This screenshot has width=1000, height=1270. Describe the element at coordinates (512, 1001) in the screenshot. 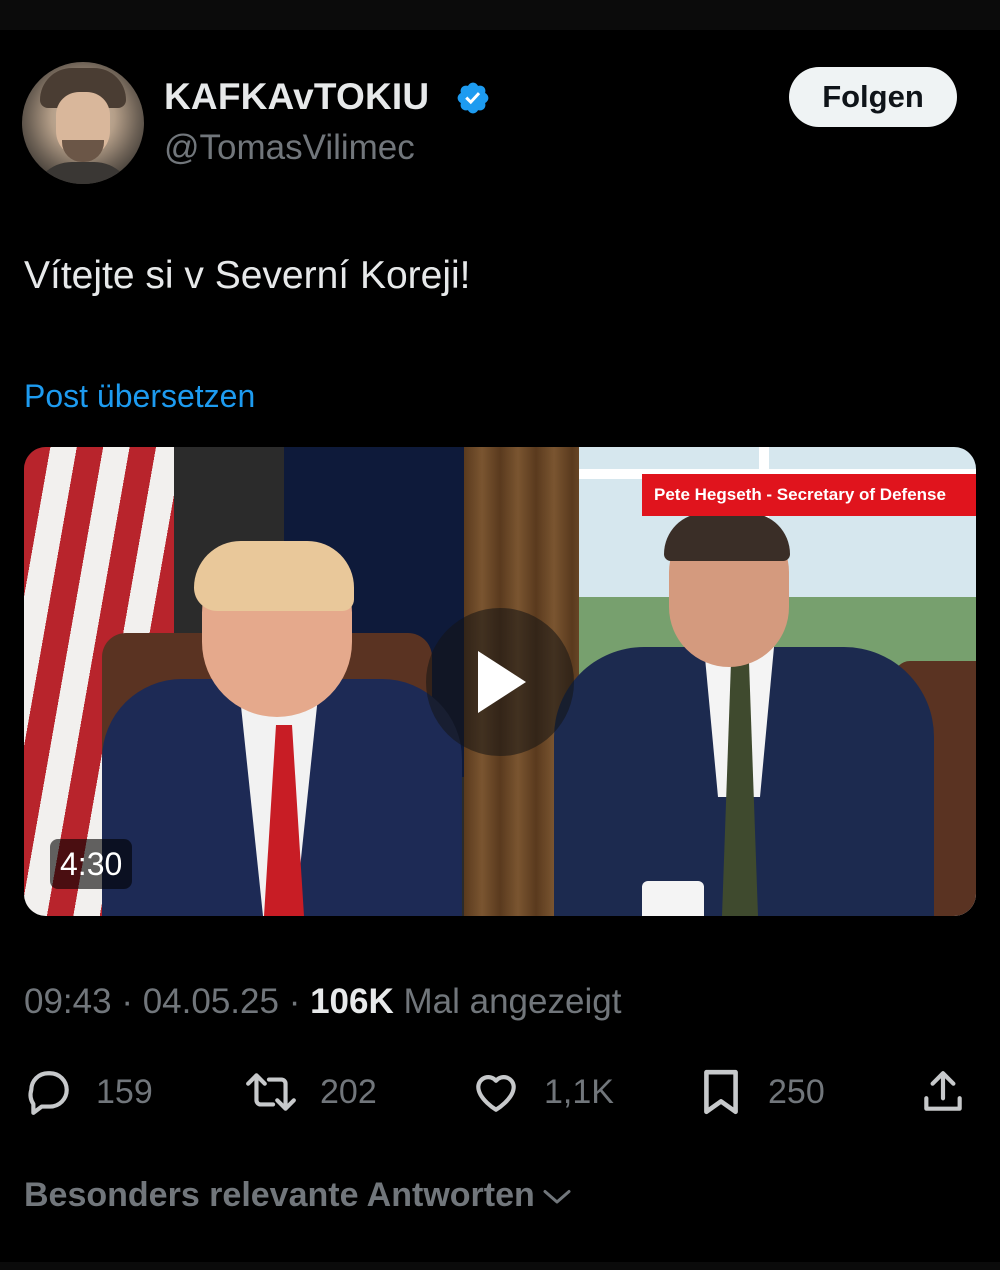

I see `views-label: Mal angezeigt` at that location.